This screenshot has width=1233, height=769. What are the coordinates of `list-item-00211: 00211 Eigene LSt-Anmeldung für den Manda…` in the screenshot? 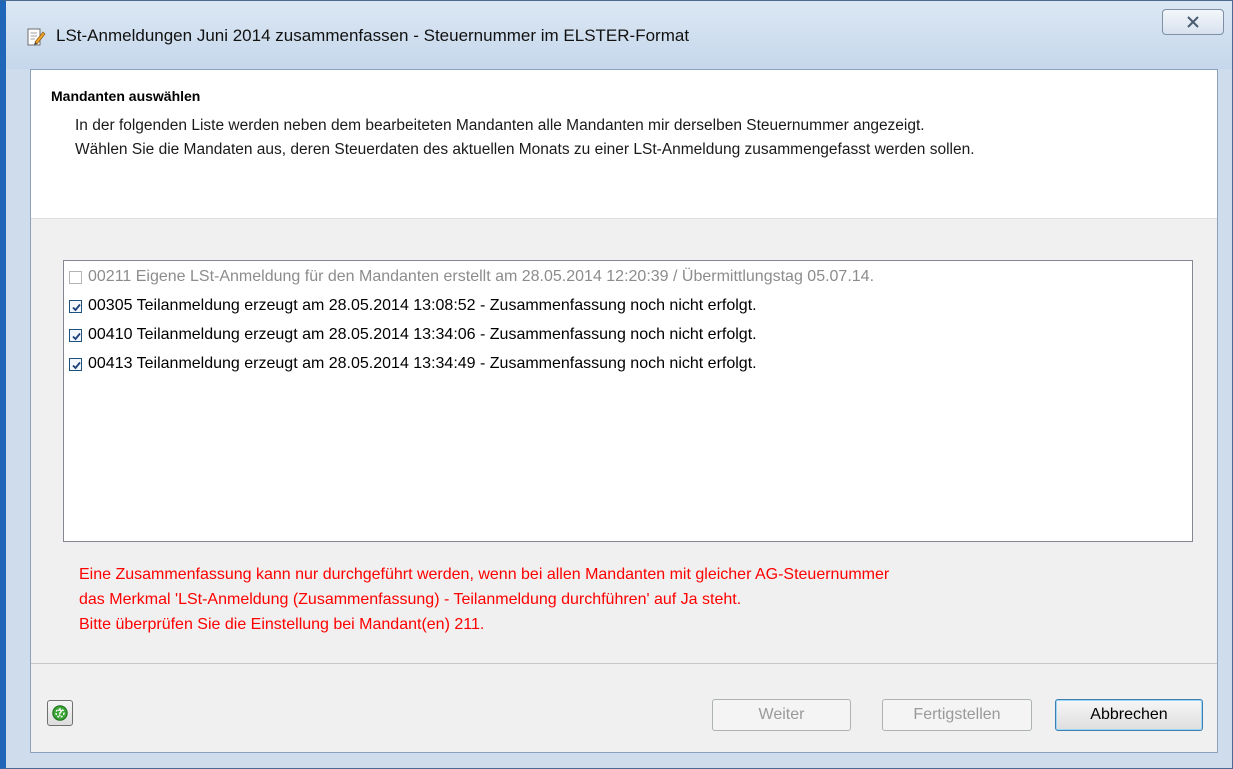 It's located at (624, 279).